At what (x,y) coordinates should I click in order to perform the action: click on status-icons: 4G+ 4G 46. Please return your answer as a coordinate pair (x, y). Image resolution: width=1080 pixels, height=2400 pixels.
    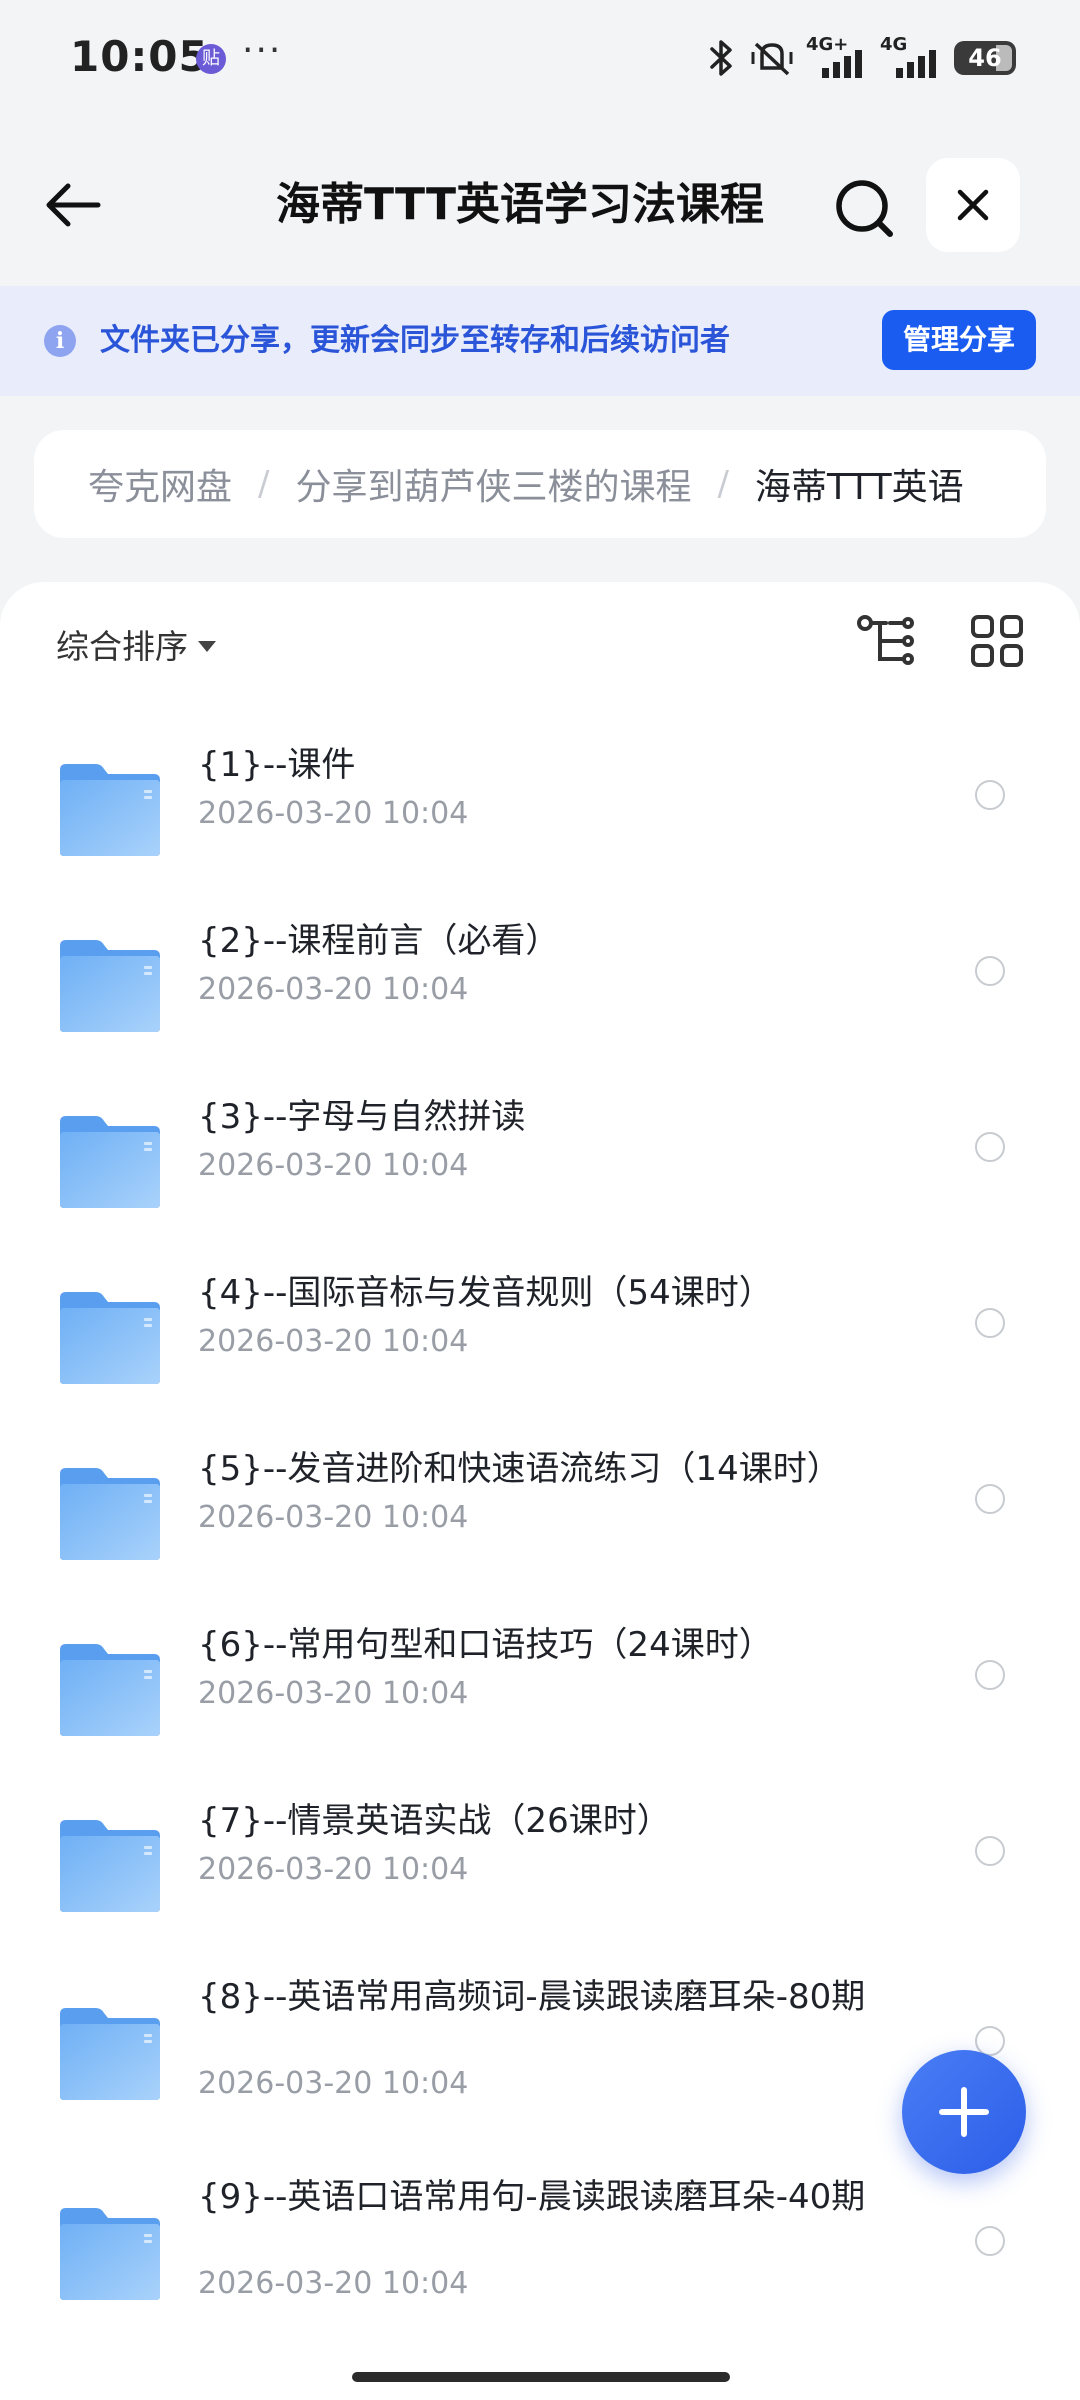
    Looking at the image, I should click on (860, 57).